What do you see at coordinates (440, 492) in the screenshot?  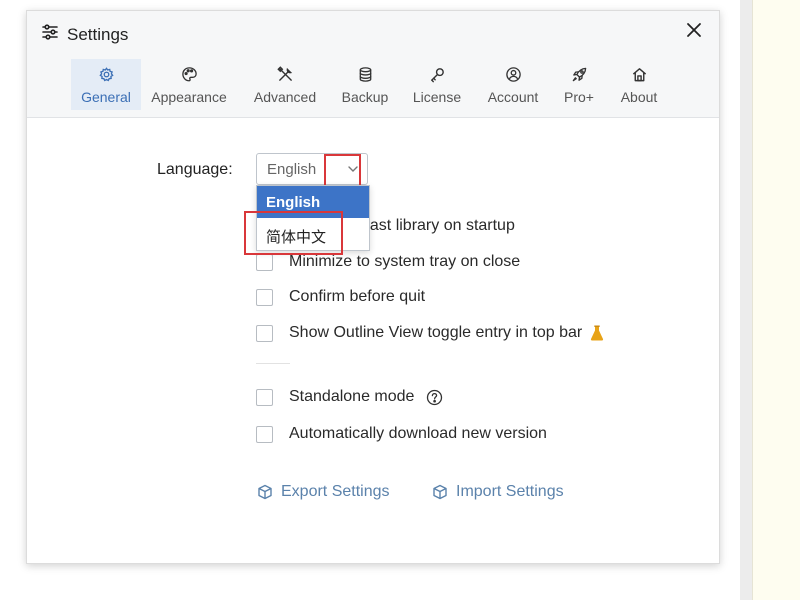 I see `box-import-icon` at bounding box center [440, 492].